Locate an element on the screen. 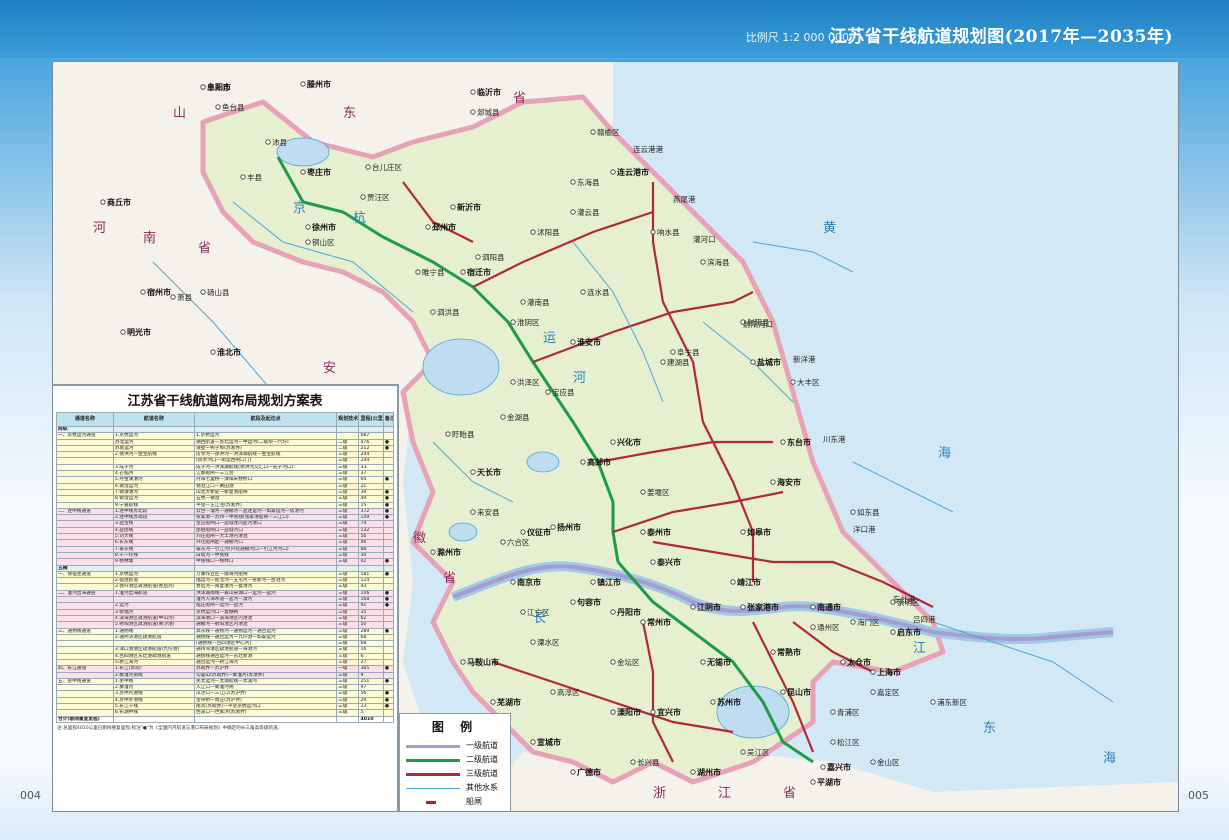 The image size is (1229, 840). city-marker: 张家港市 is located at coordinates (759, 607).